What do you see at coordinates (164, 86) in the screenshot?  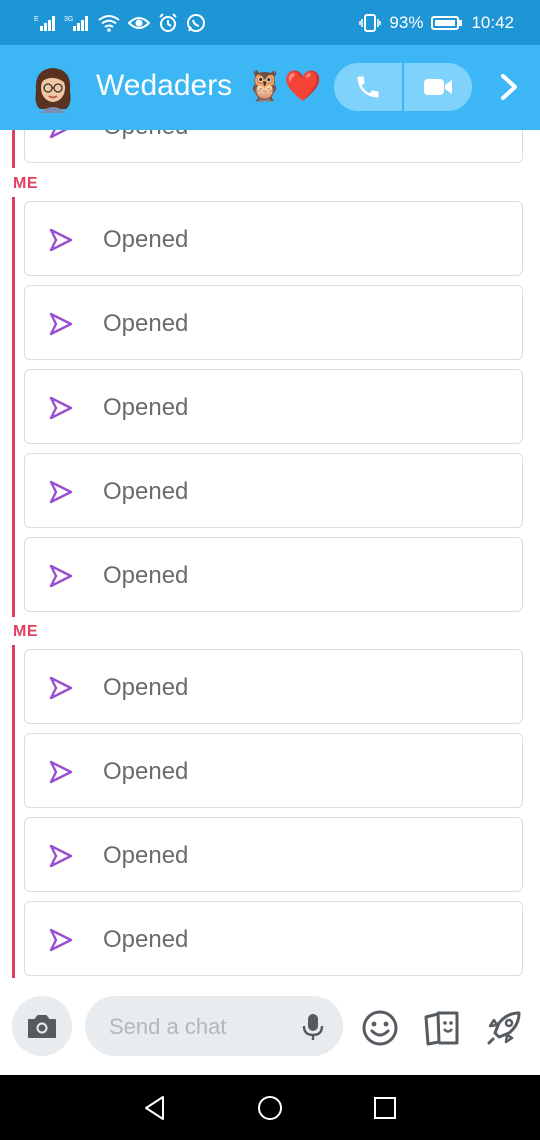 I see `contact-name: Wedaders` at bounding box center [164, 86].